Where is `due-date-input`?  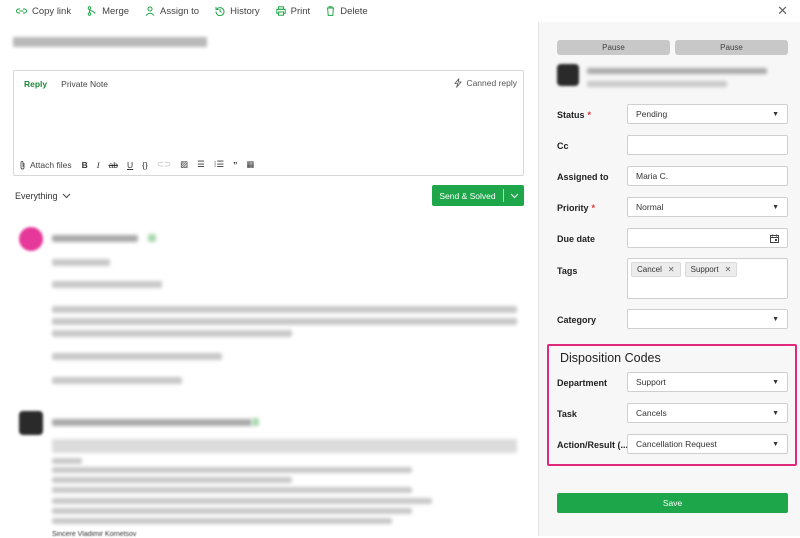 due-date-input is located at coordinates (707, 238).